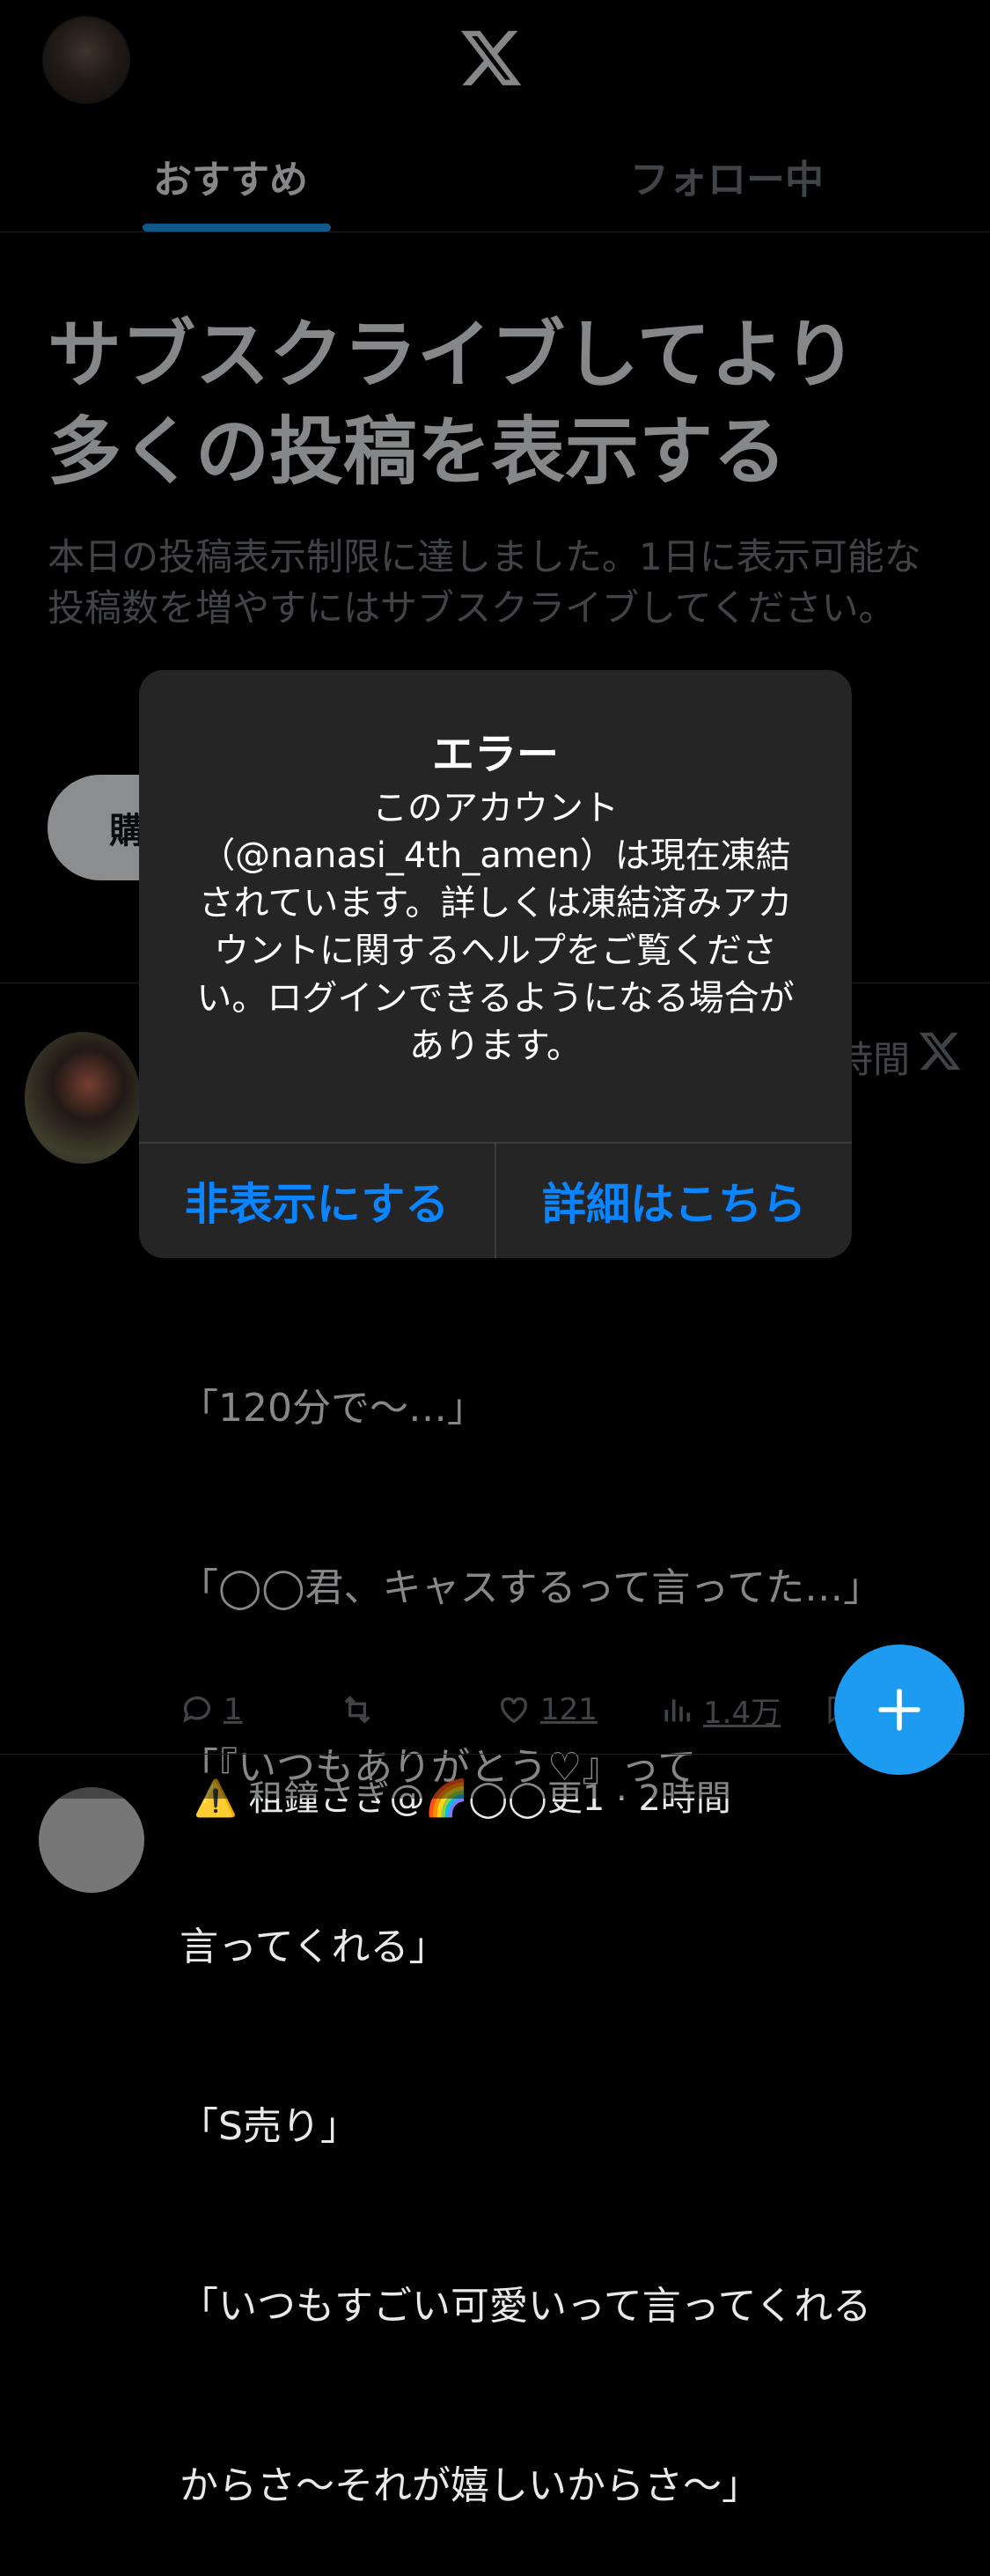  I want to click on alert-title: エラー, so click(495, 754).